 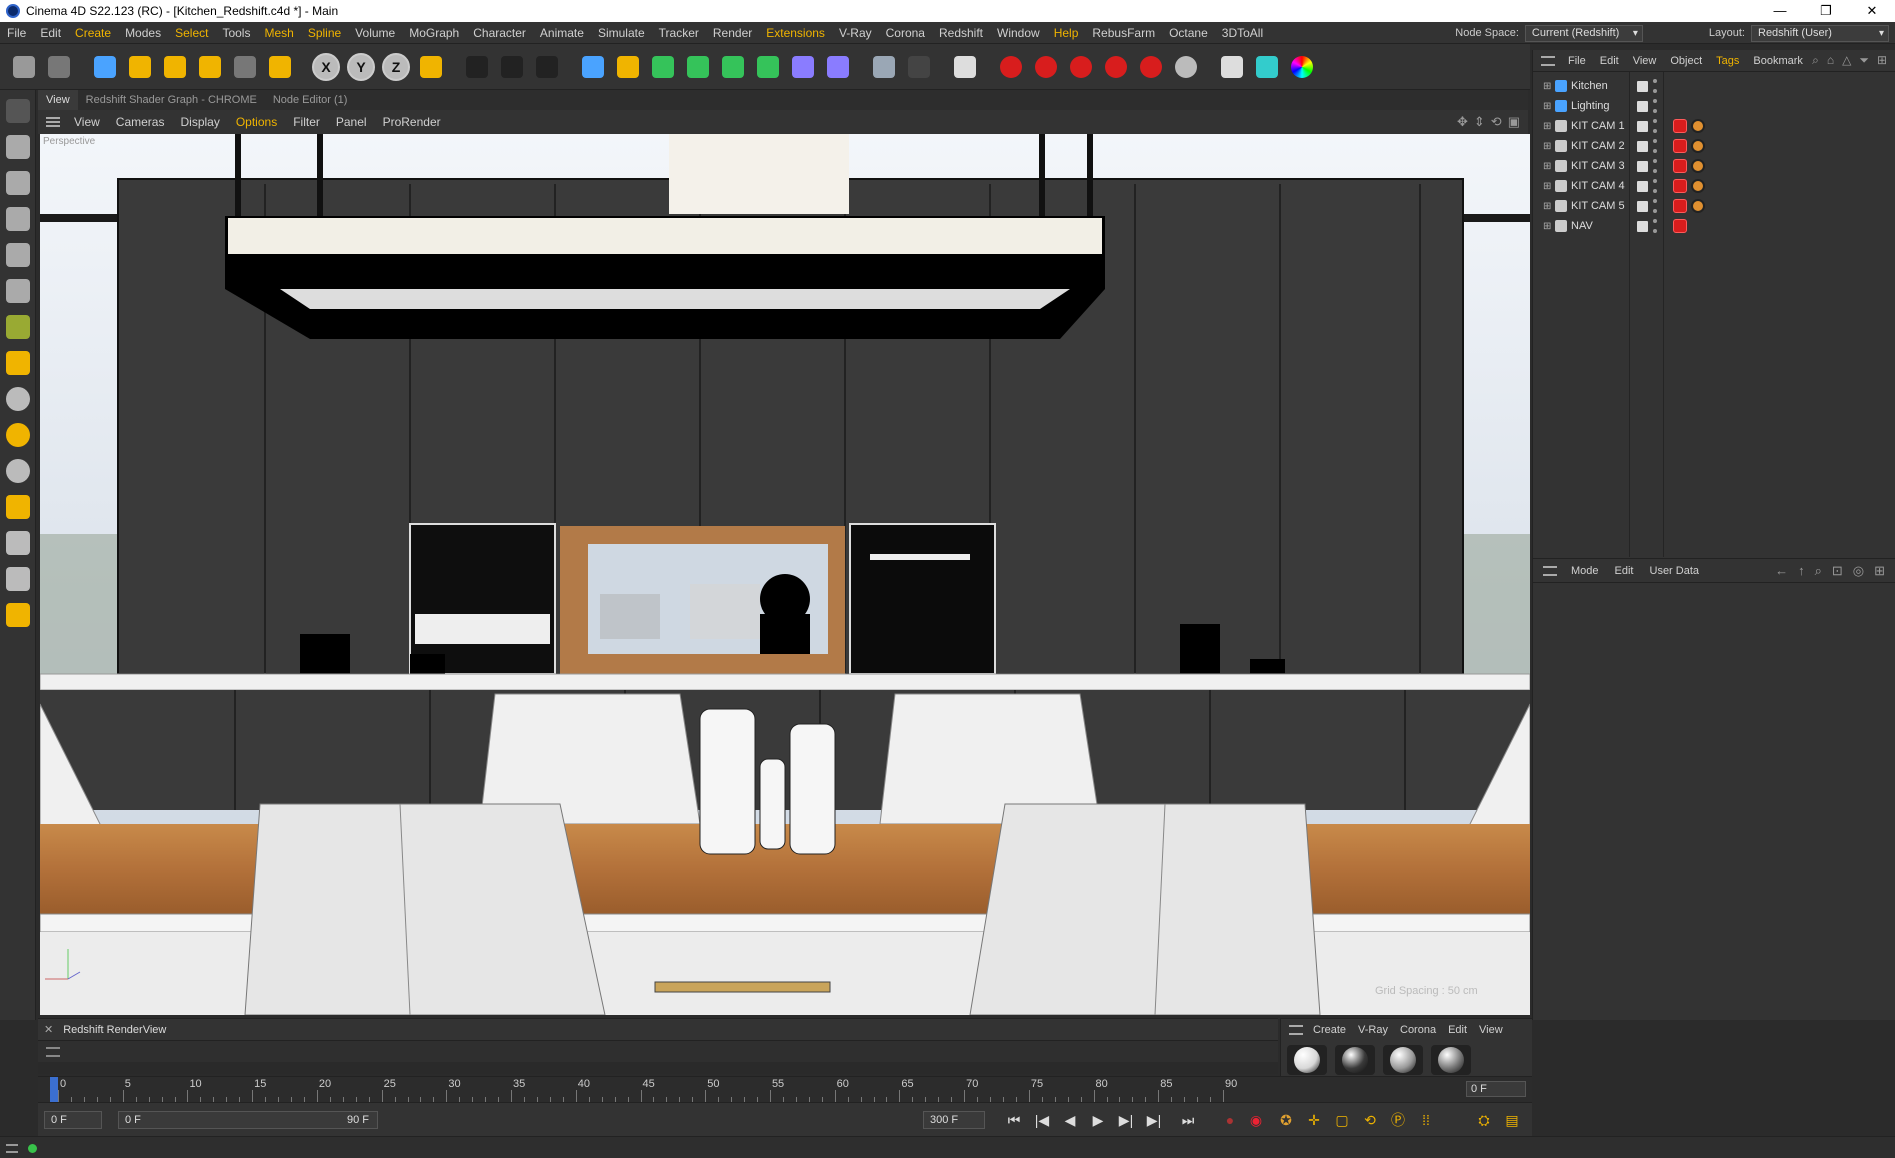 What do you see at coordinates (50, 33) in the screenshot?
I see `menu-edit: Edit` at bounding box center [50, 33].